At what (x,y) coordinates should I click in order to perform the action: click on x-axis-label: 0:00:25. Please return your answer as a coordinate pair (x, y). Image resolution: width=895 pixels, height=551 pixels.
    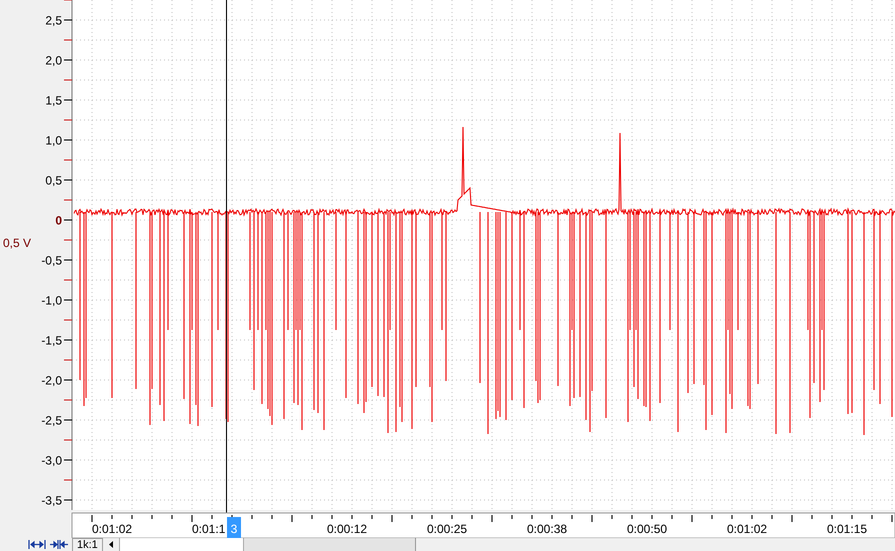
    Looking at the image, I should click on (447, 529).